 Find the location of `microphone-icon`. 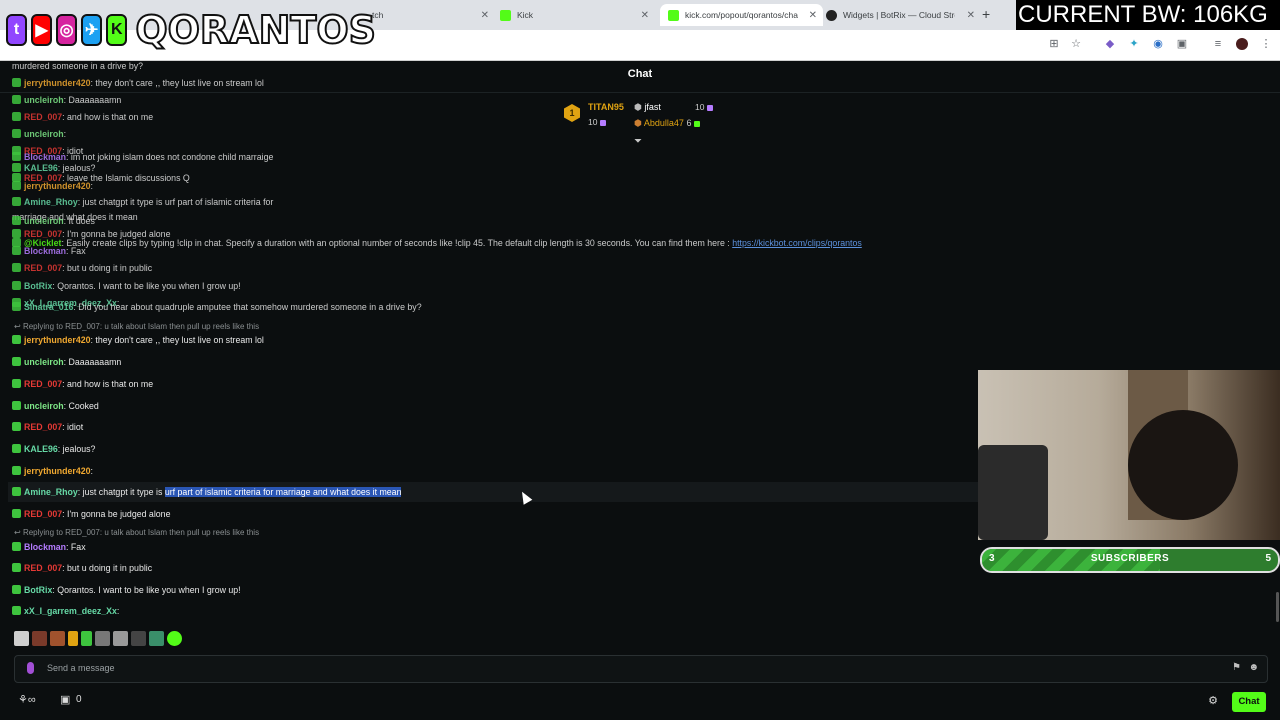

microphone-icon is located at coordinates (30, 668).